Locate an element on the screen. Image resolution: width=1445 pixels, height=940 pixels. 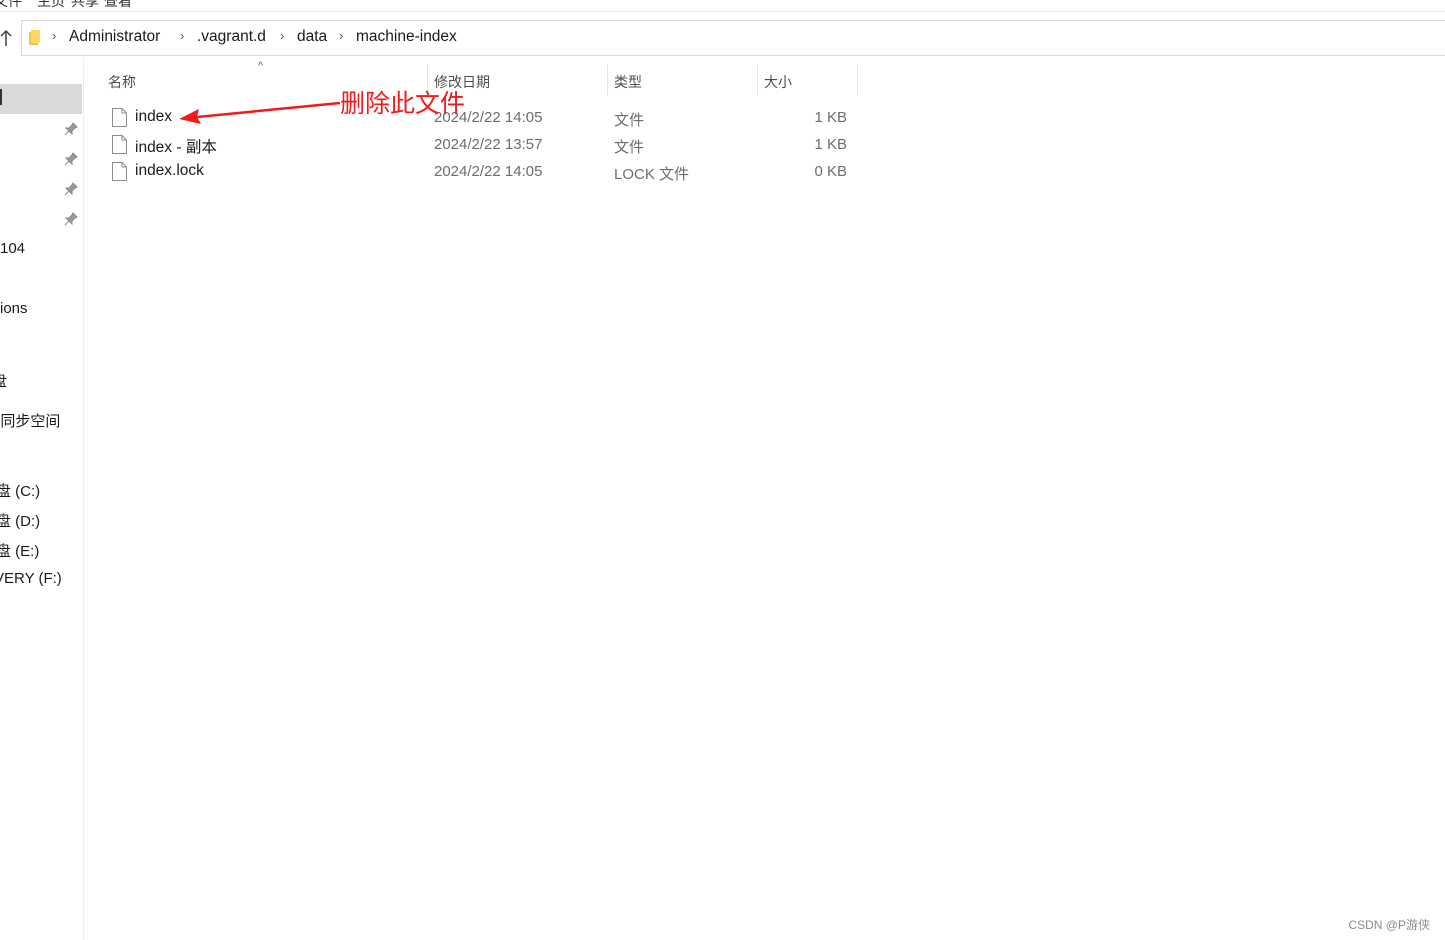
menu-item-home: 主页 is located at coordinates (51, 5).